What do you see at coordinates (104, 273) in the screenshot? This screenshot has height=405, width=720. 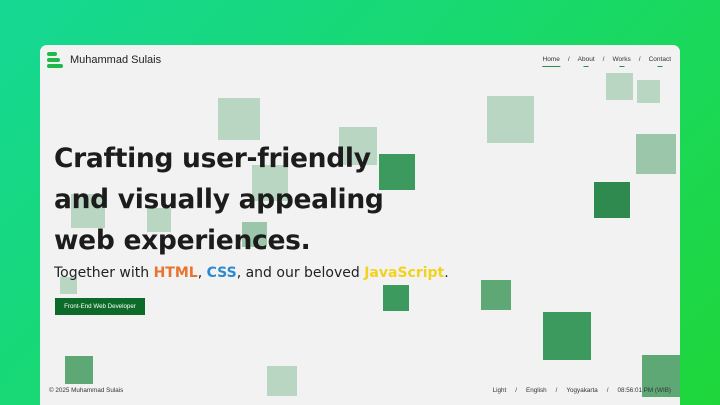 I see `sub-prefix: Together with` at bounding box center [104, 273].